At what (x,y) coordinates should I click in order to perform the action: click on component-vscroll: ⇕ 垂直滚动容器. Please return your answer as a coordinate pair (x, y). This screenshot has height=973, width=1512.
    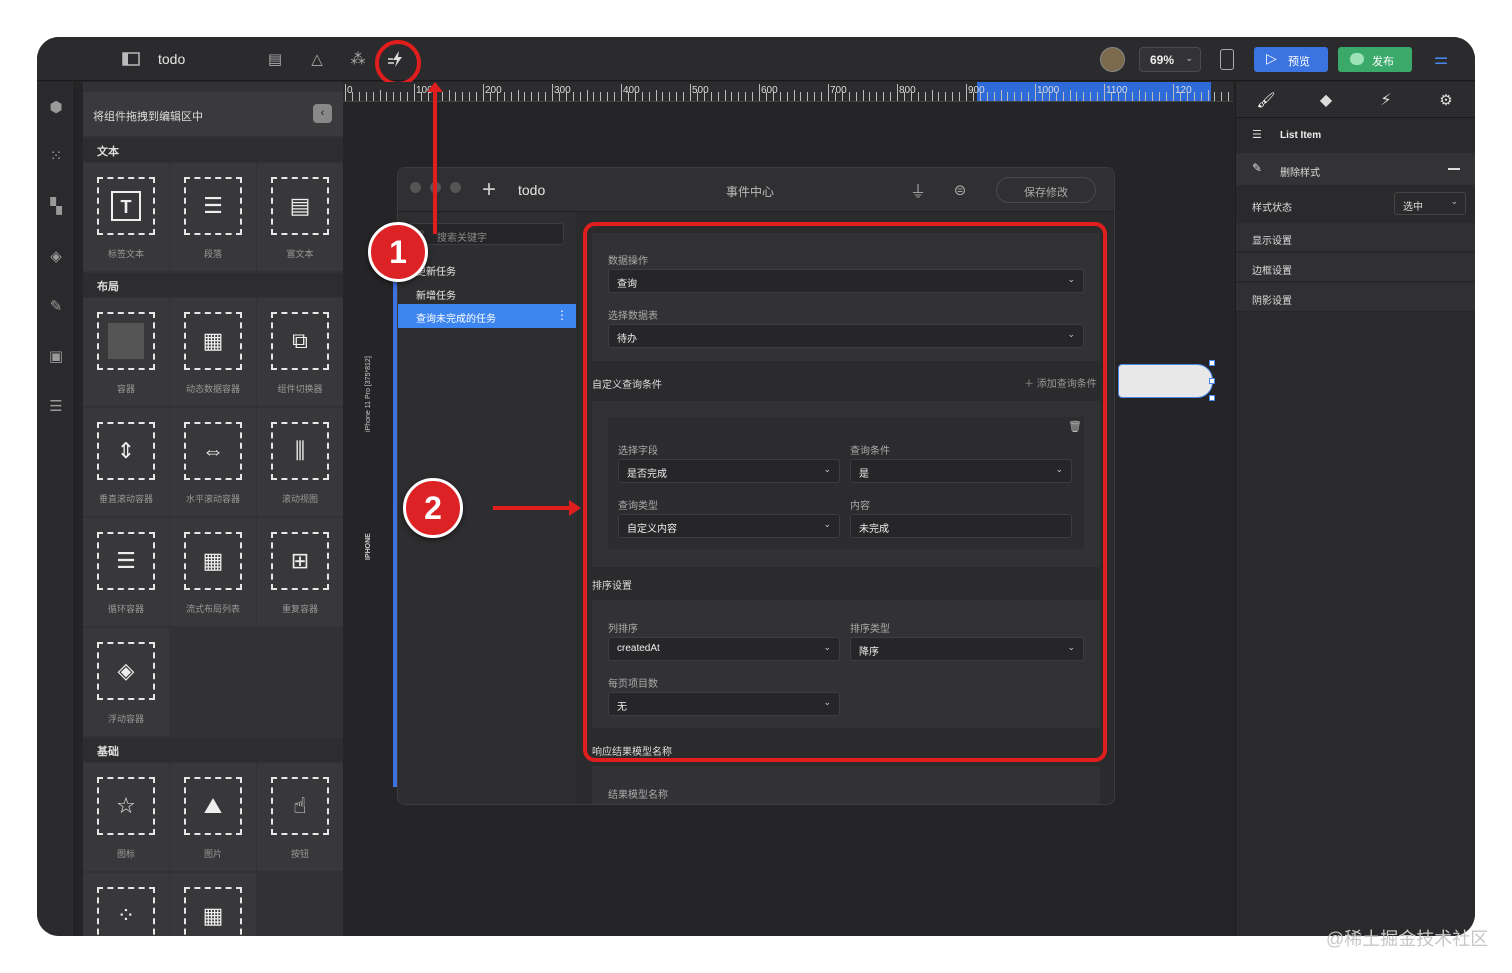
    Looking at the image, I should click on (126, 462).